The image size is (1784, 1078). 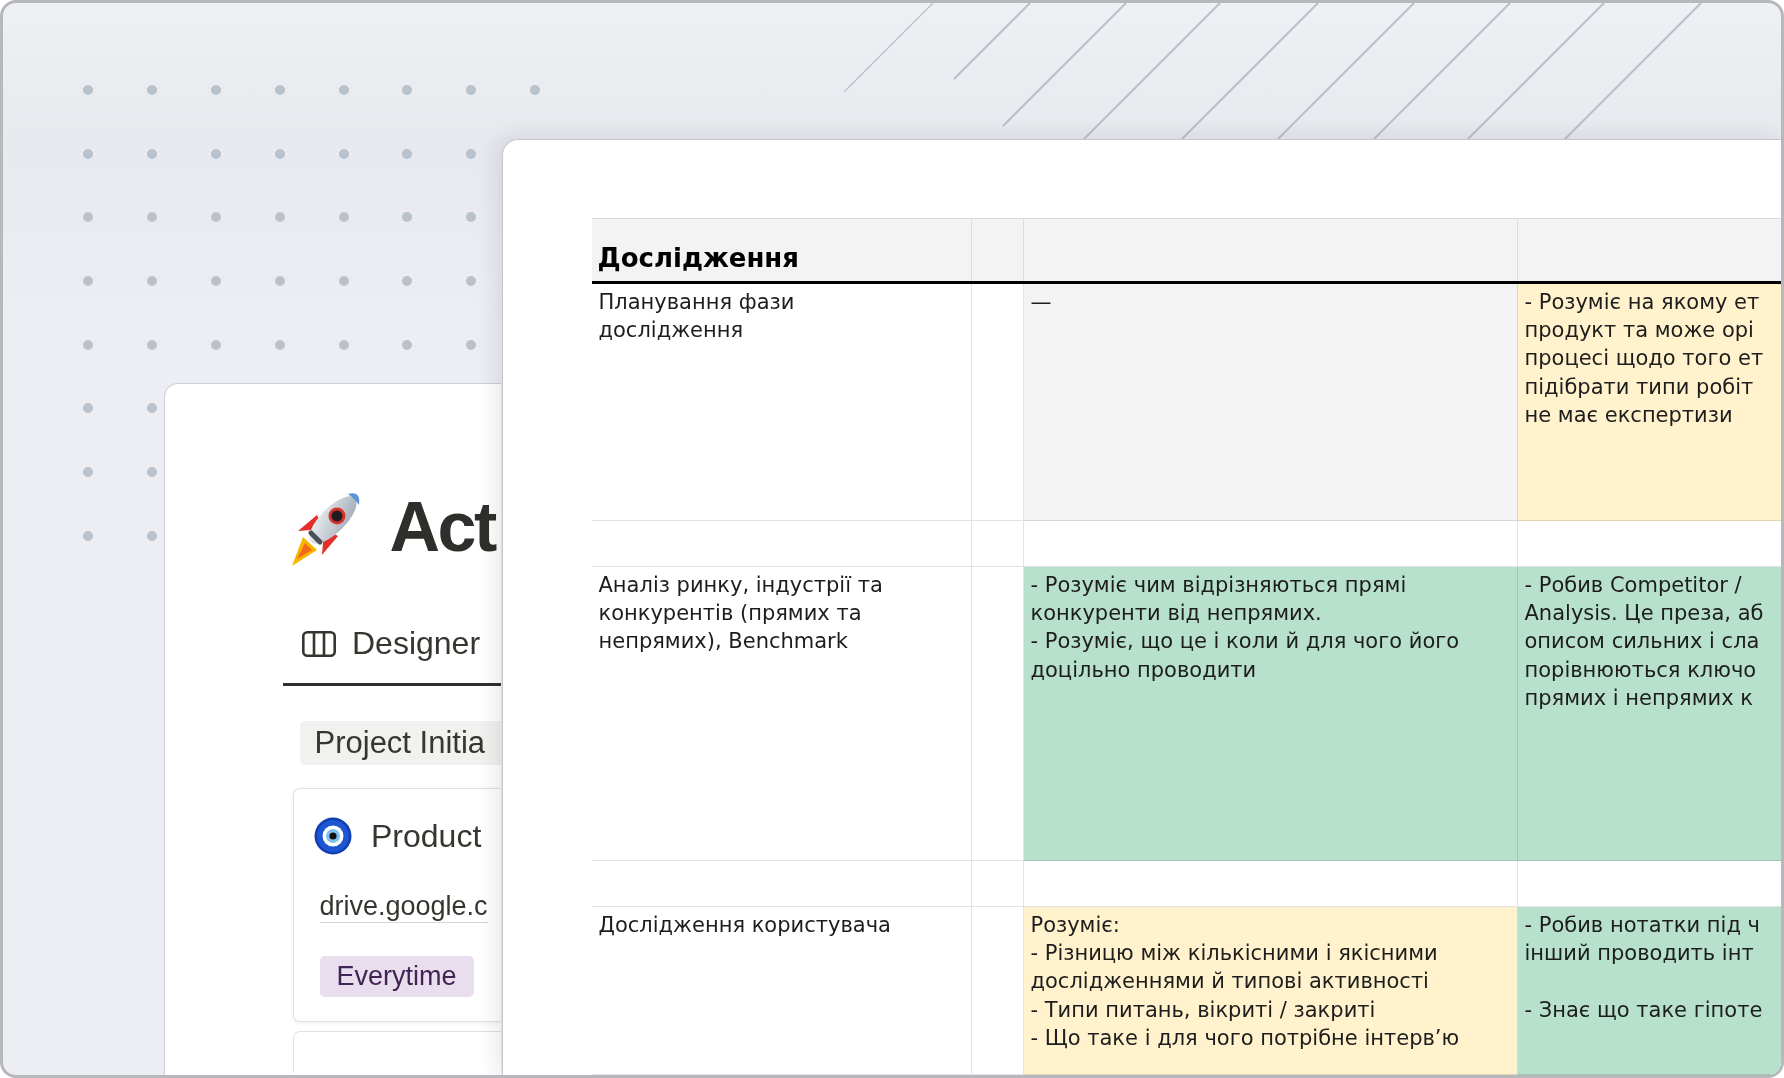 What do you see at coordinates (319, 643) in the screenshot?
I see `columns-icon` at bounding box center [319, 643].